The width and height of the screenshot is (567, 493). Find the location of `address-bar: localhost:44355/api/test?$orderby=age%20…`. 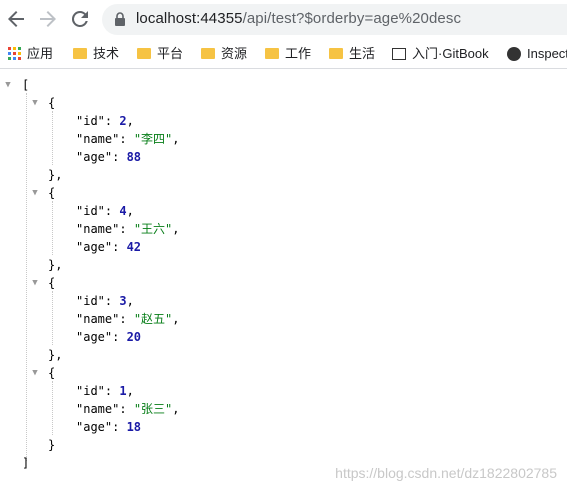

address-bar: localhost:44355/api/test?$orderby=age%20… is located at coordinates (334, 19).